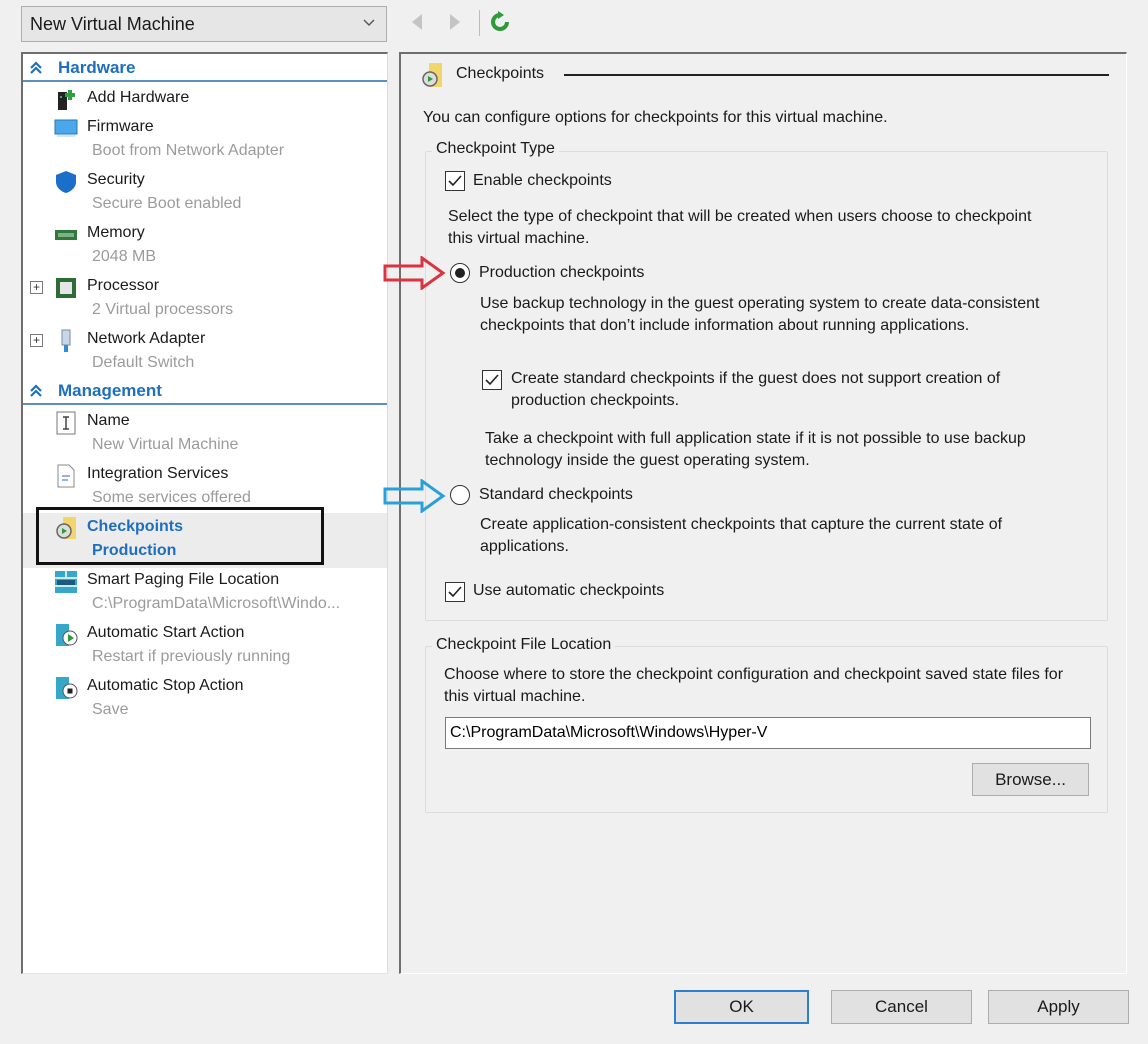  Describe the element at coordinates (741, 1007) in the screenshot. I see `ok-button: OK` at that location.